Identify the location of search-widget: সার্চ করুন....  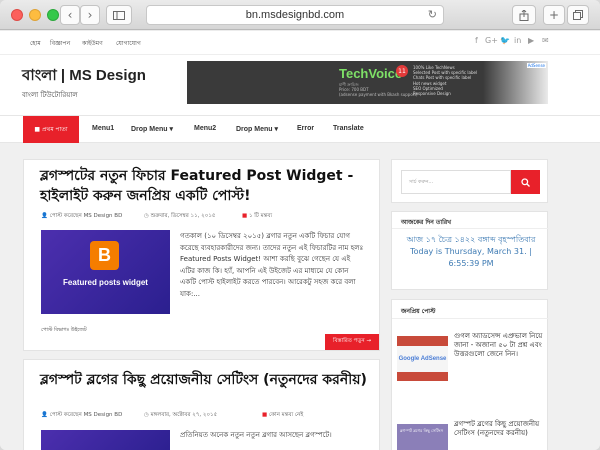
(469, 181).